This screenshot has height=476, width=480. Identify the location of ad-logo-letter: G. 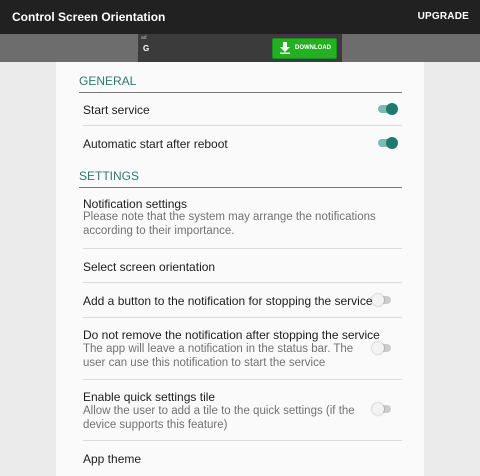
(146, 48).